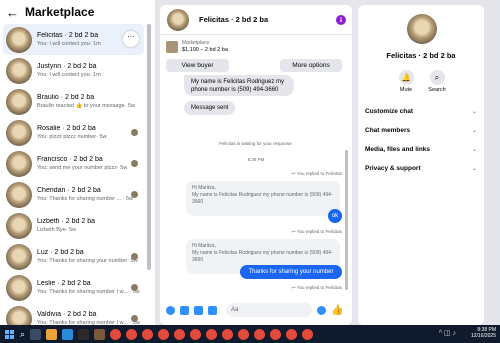 The height and width of the screenshot is (343, 500). What do you see at coordinates (36, 334) in the screenshot?
I see `task-view-icon` at bounding box center [36, 334].